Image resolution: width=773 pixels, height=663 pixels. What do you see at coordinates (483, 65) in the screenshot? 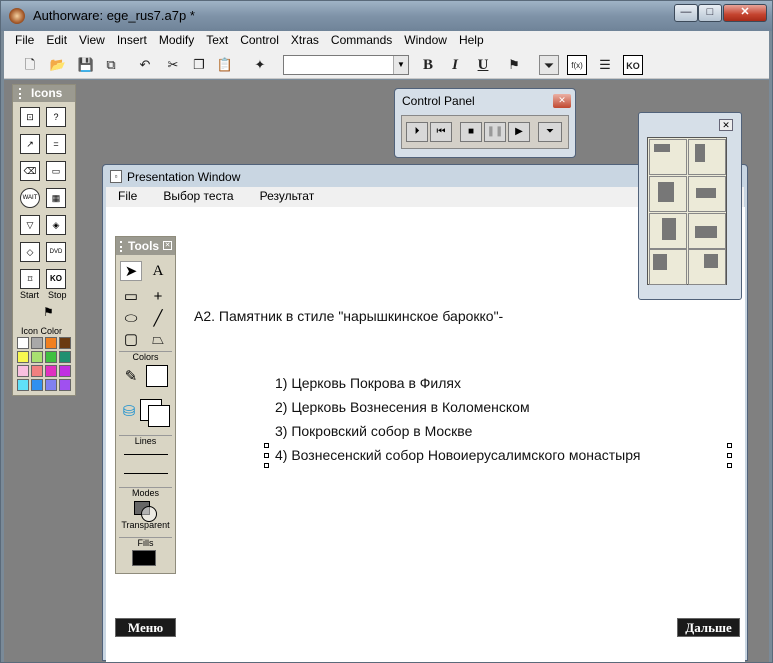
I see `underline-button: U` at bounding box center [483, 65].